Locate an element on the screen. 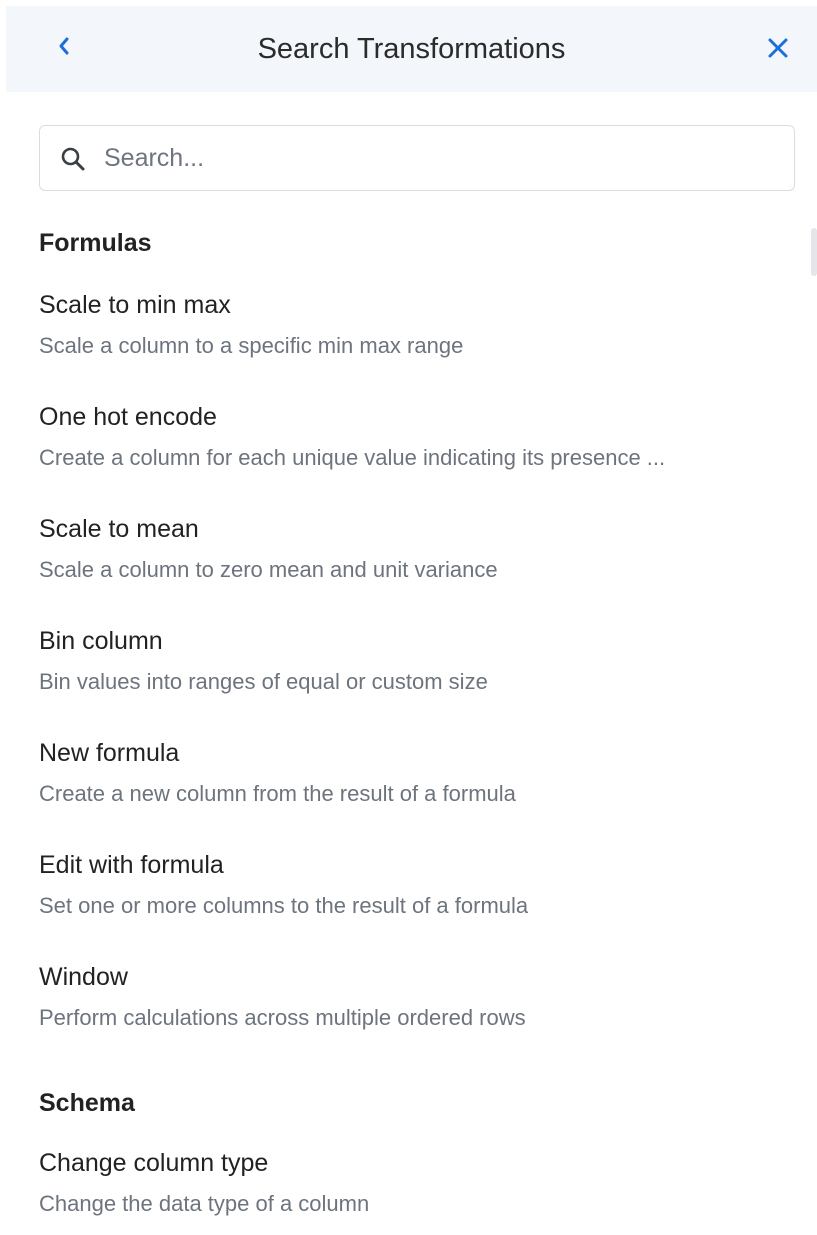  item-title: One hot encode is located at coordinates (128, 417).